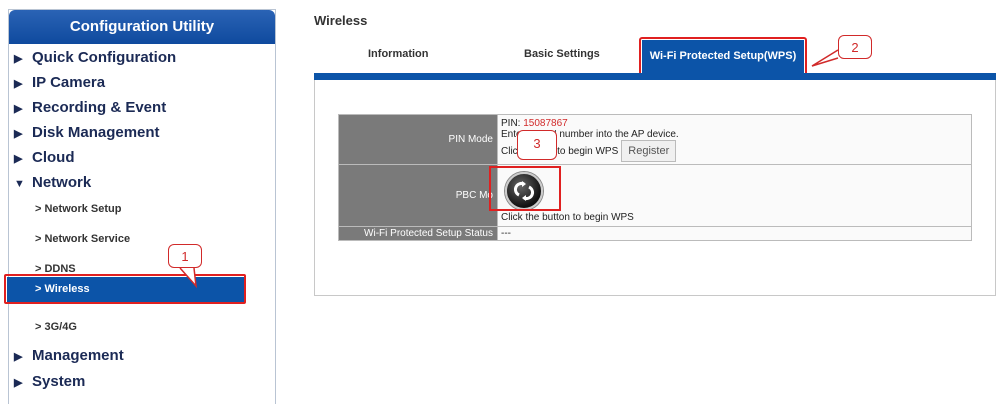  Describe the element at coordinates (736, 150) in the screenshot. I see `pin-register-line: Clic er to begin WPS Register` at that location.